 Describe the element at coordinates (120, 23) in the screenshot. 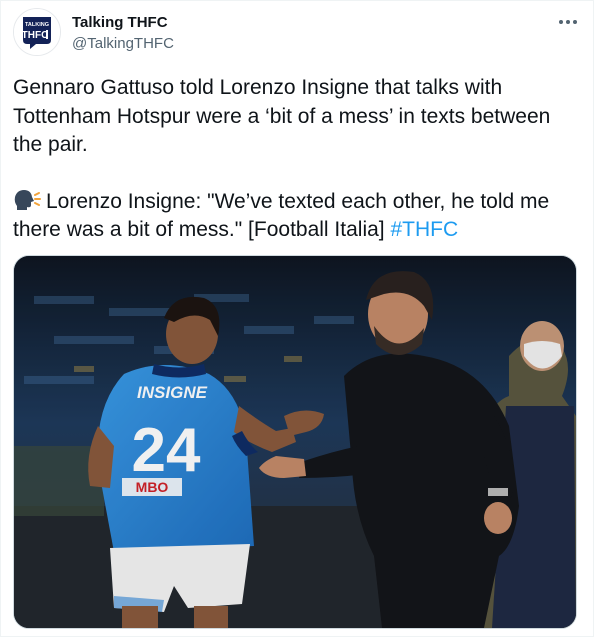

I see `author-display-name: Talking THFC` at that location.